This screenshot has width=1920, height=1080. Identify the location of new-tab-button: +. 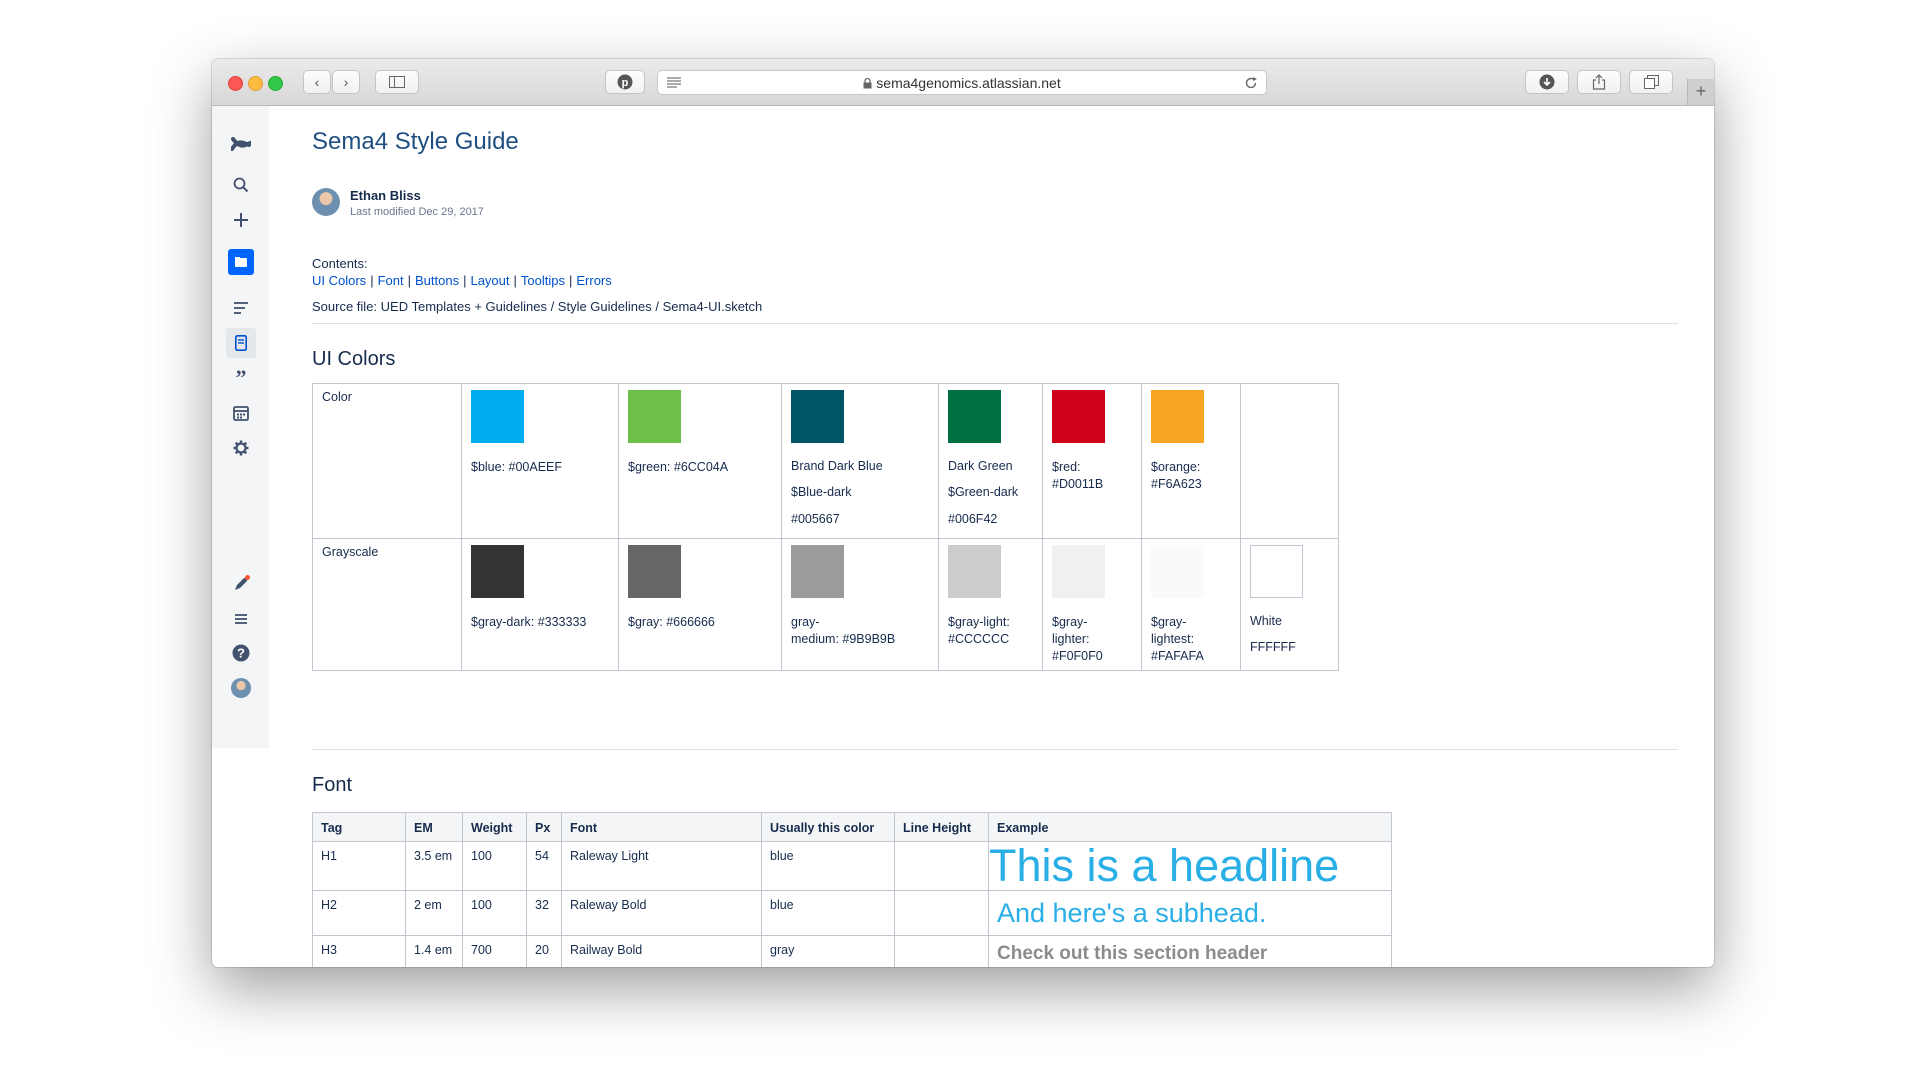
(1700, 92).